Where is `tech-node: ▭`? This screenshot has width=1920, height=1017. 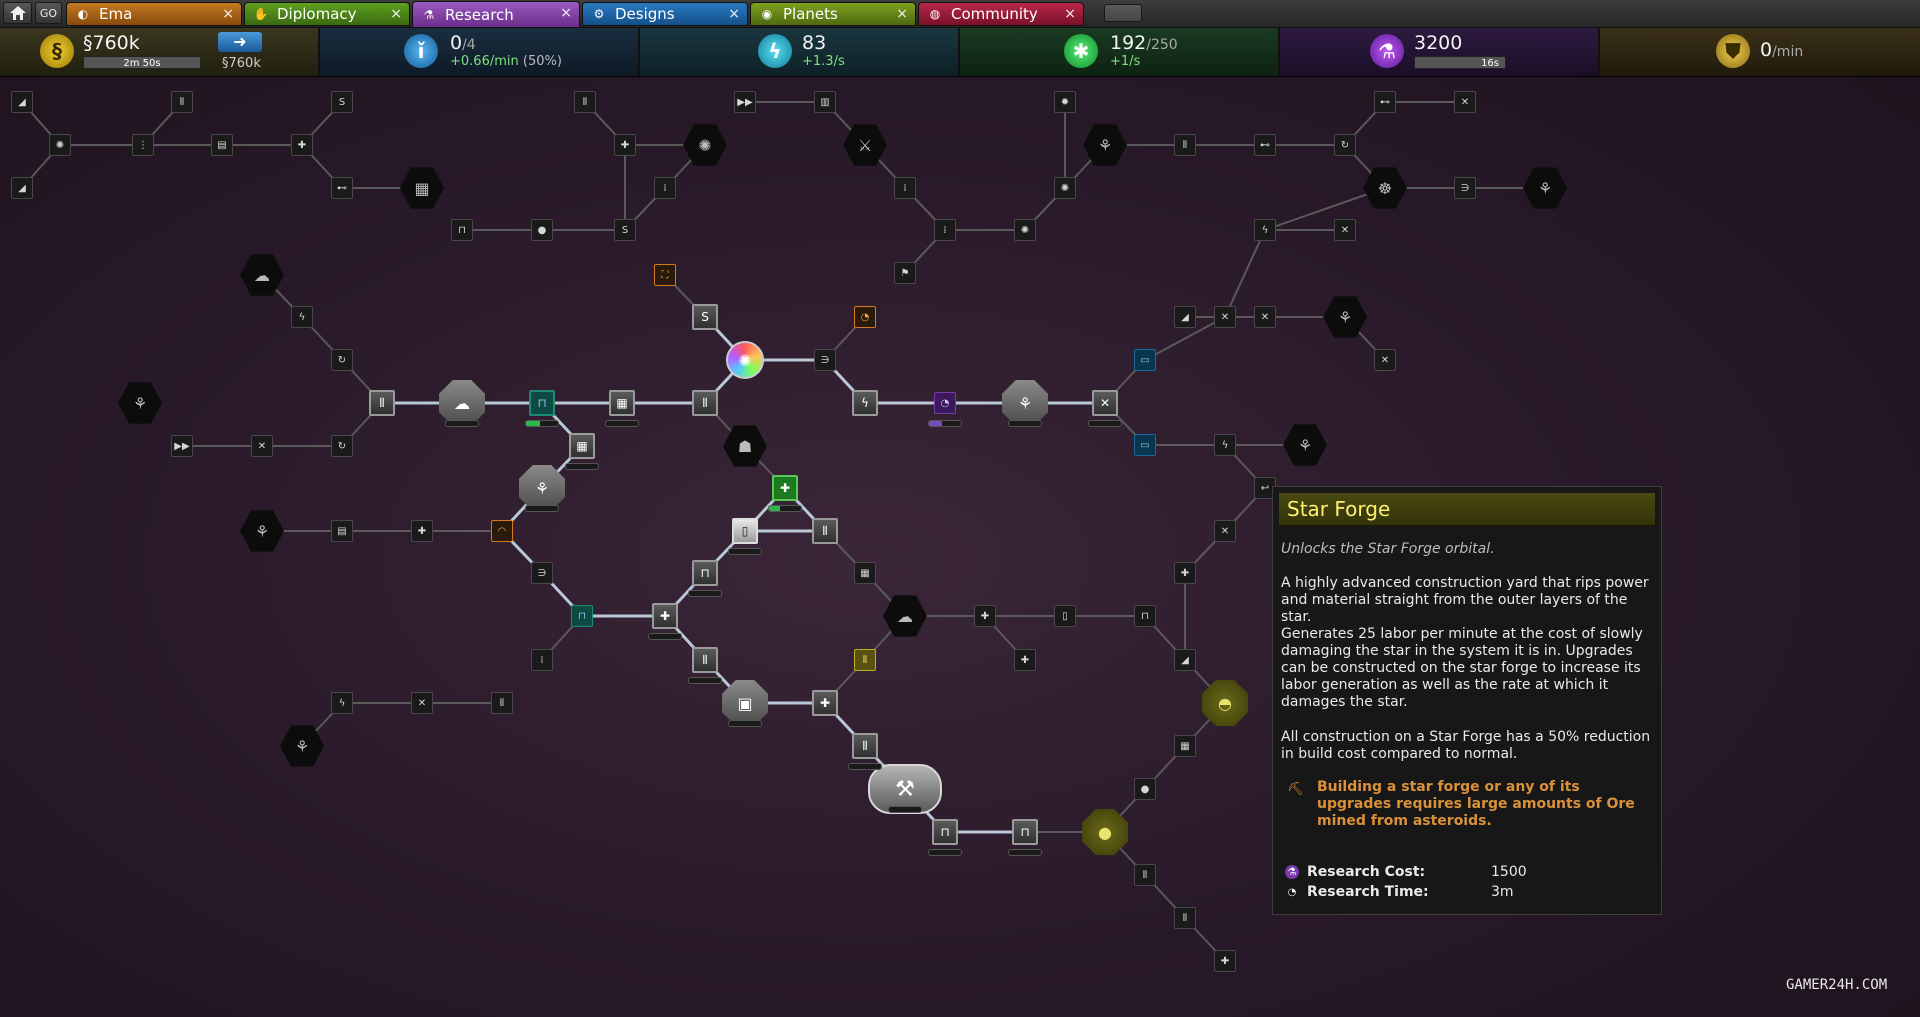
tech-node: ▭ is located at coordinates (1145, 445).